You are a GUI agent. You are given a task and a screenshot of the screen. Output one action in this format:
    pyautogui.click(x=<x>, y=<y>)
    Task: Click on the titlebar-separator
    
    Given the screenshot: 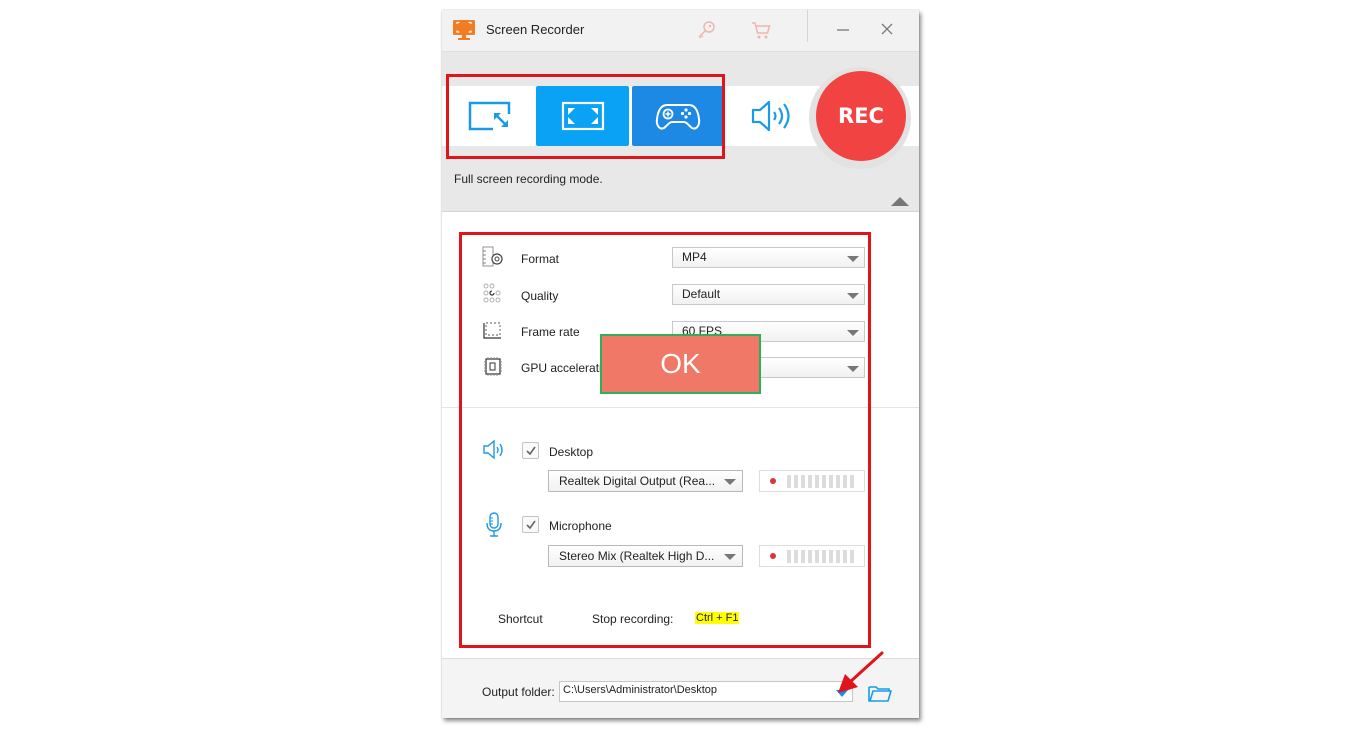 What is the action you would take?
    pyautogui.click(x=807, y=26)
    